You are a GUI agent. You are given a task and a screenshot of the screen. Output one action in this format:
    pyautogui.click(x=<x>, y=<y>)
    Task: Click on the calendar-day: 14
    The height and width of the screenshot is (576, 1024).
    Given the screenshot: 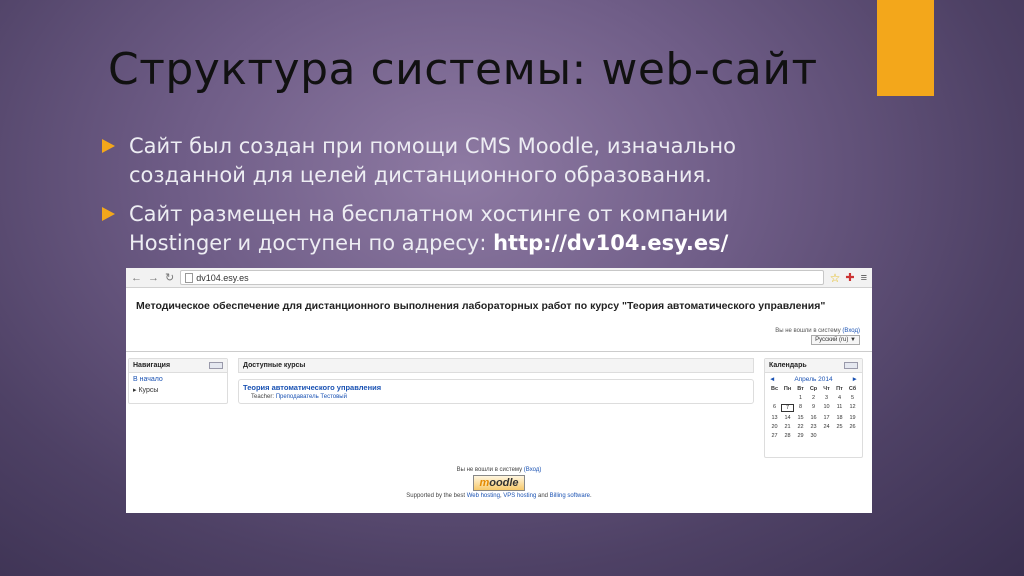 What is the action you would take?
    pyautogui.click(x=787, y=418)
    